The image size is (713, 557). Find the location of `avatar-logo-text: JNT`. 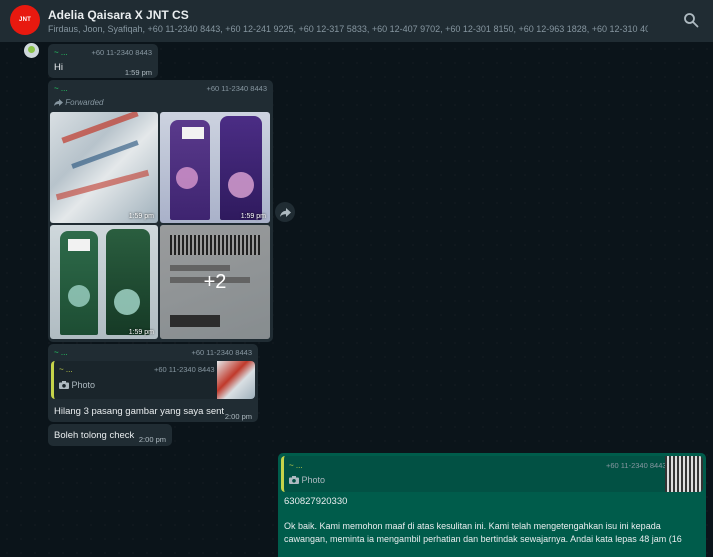

avatar-logo-text: JNT is located at coordinates (25, 20).